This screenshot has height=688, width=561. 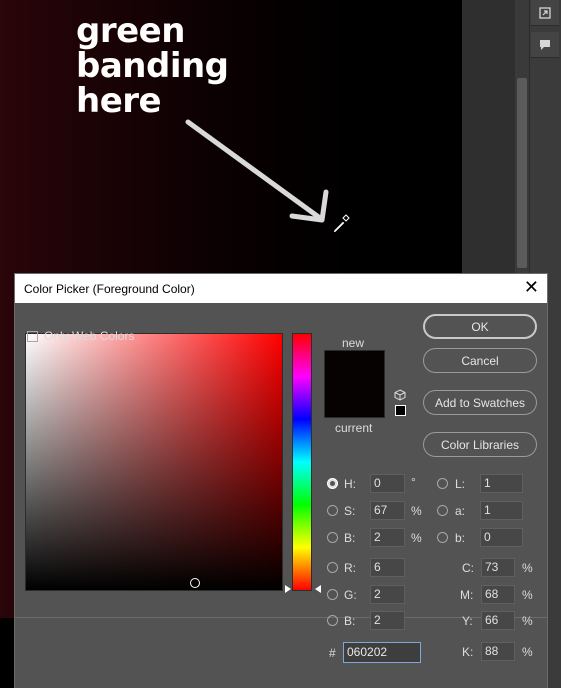 What do you see at coordinates (332, 594) in the screenshot?
I see `green-radio` at bounding box center [332, 594].